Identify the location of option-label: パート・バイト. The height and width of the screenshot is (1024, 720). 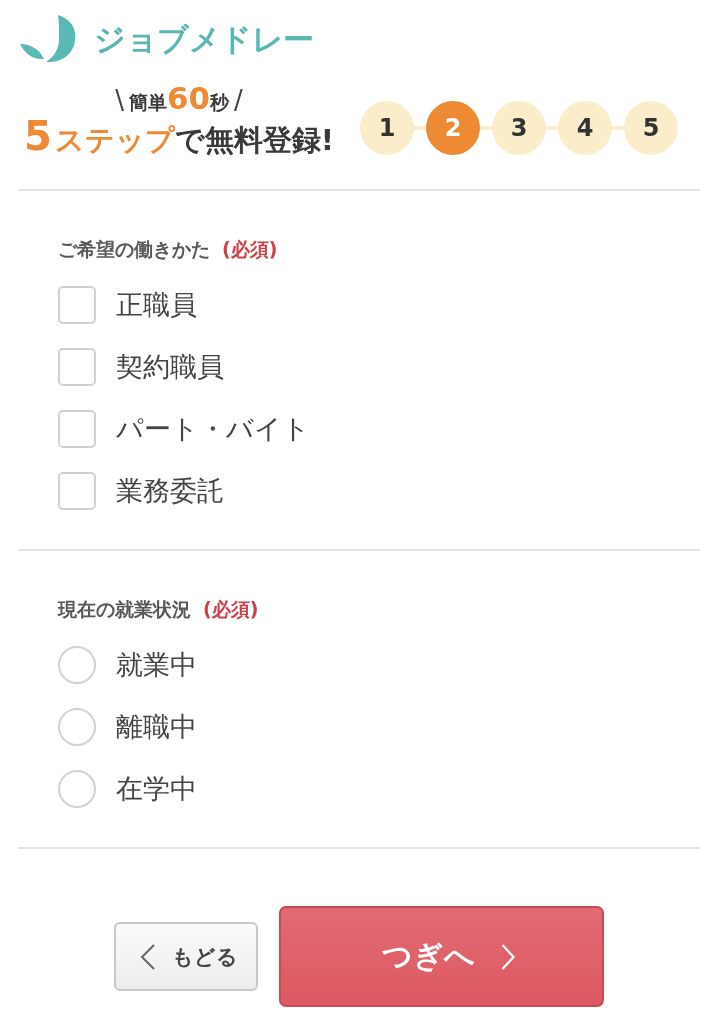
(213, 429).